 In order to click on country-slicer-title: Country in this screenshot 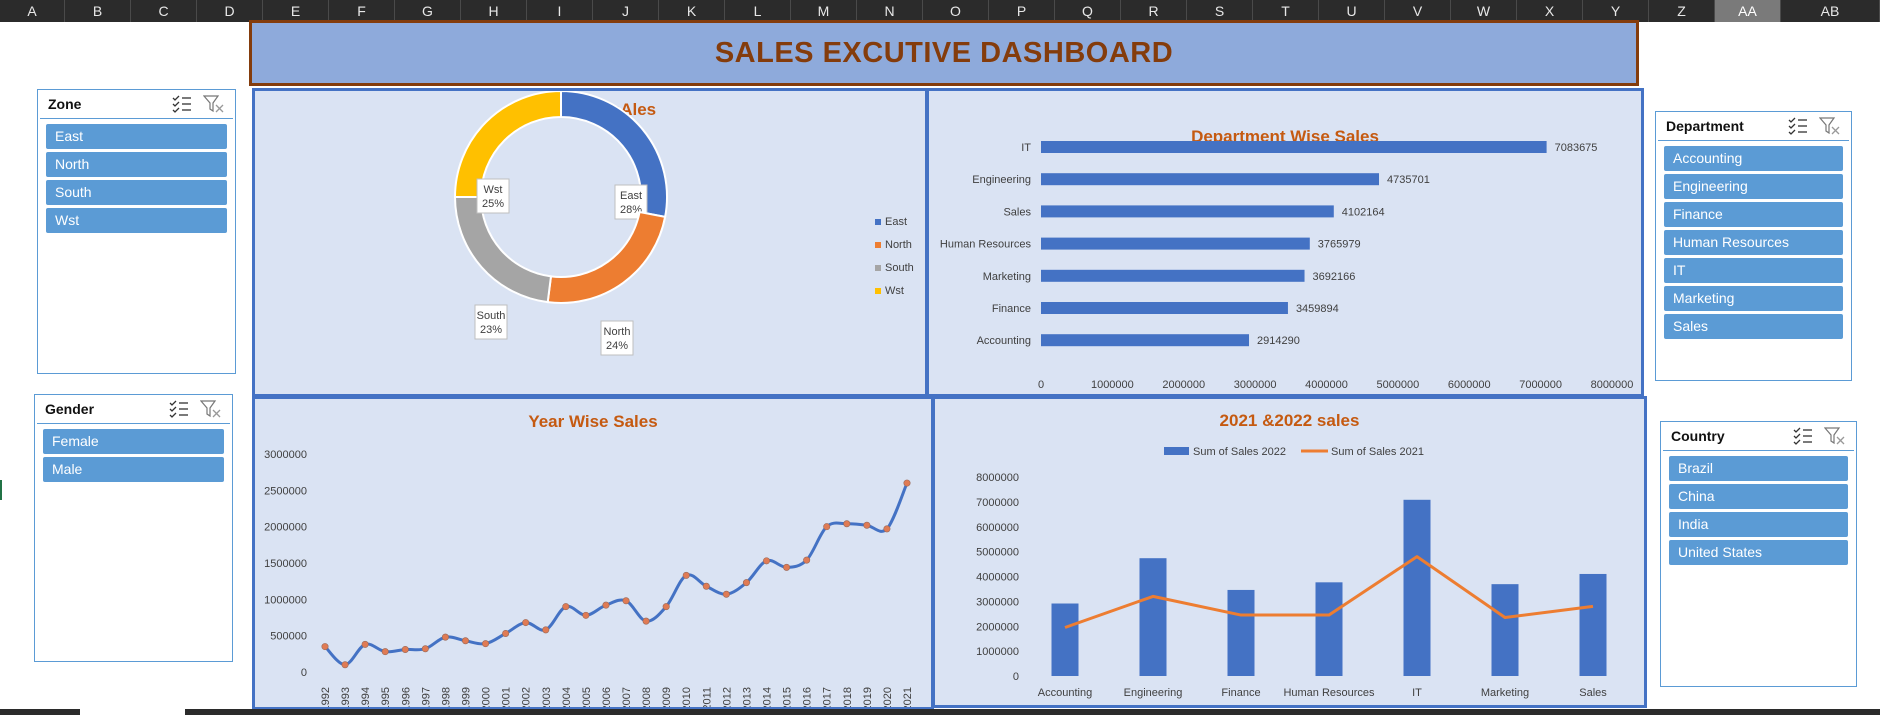, I will do `click(1698, 436)`.